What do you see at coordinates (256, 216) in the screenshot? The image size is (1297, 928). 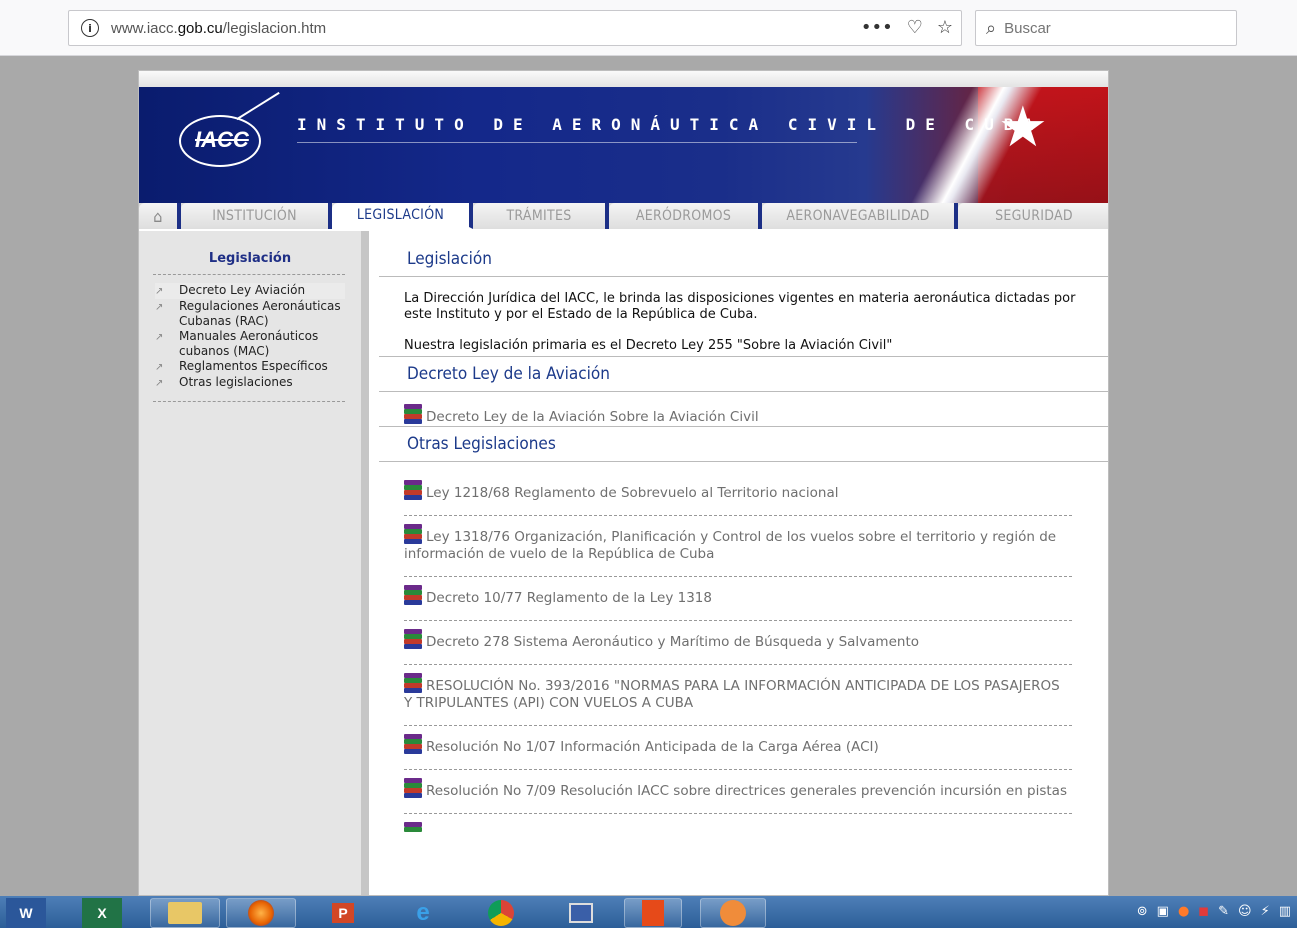 I see `tab-institucion: INSTITUCIÓN` at bounding box center [256, 216].